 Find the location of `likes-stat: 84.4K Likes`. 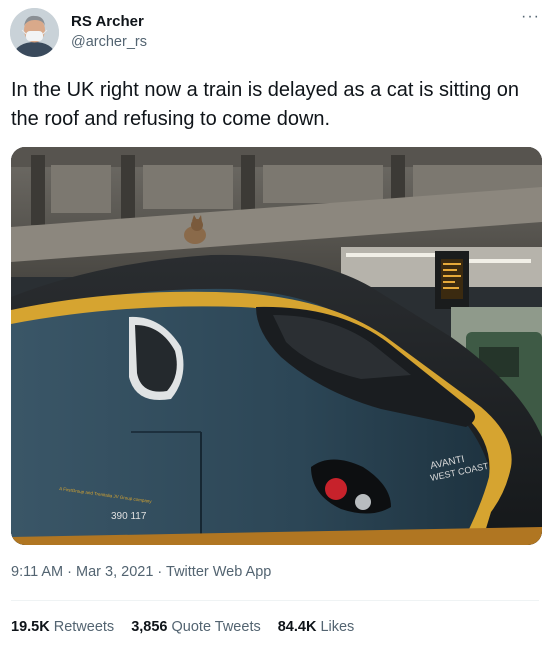

likes-stat: 84.4K Likes is located at coordinates (316, 627).